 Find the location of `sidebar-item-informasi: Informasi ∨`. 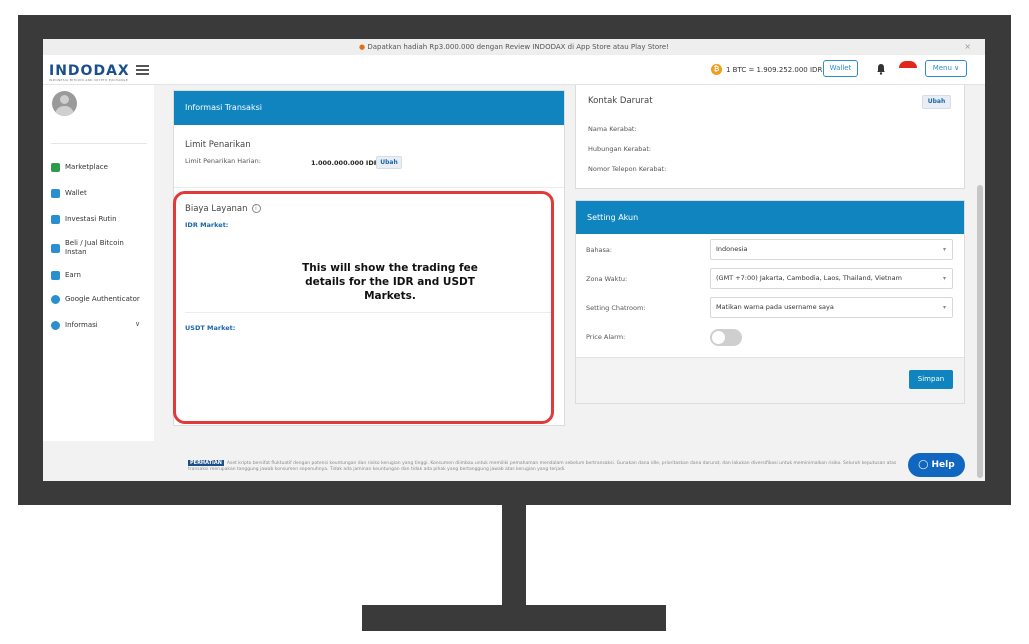

sidebar-item-informasi: Informasi ∨ is located at coordinates (101, 325).